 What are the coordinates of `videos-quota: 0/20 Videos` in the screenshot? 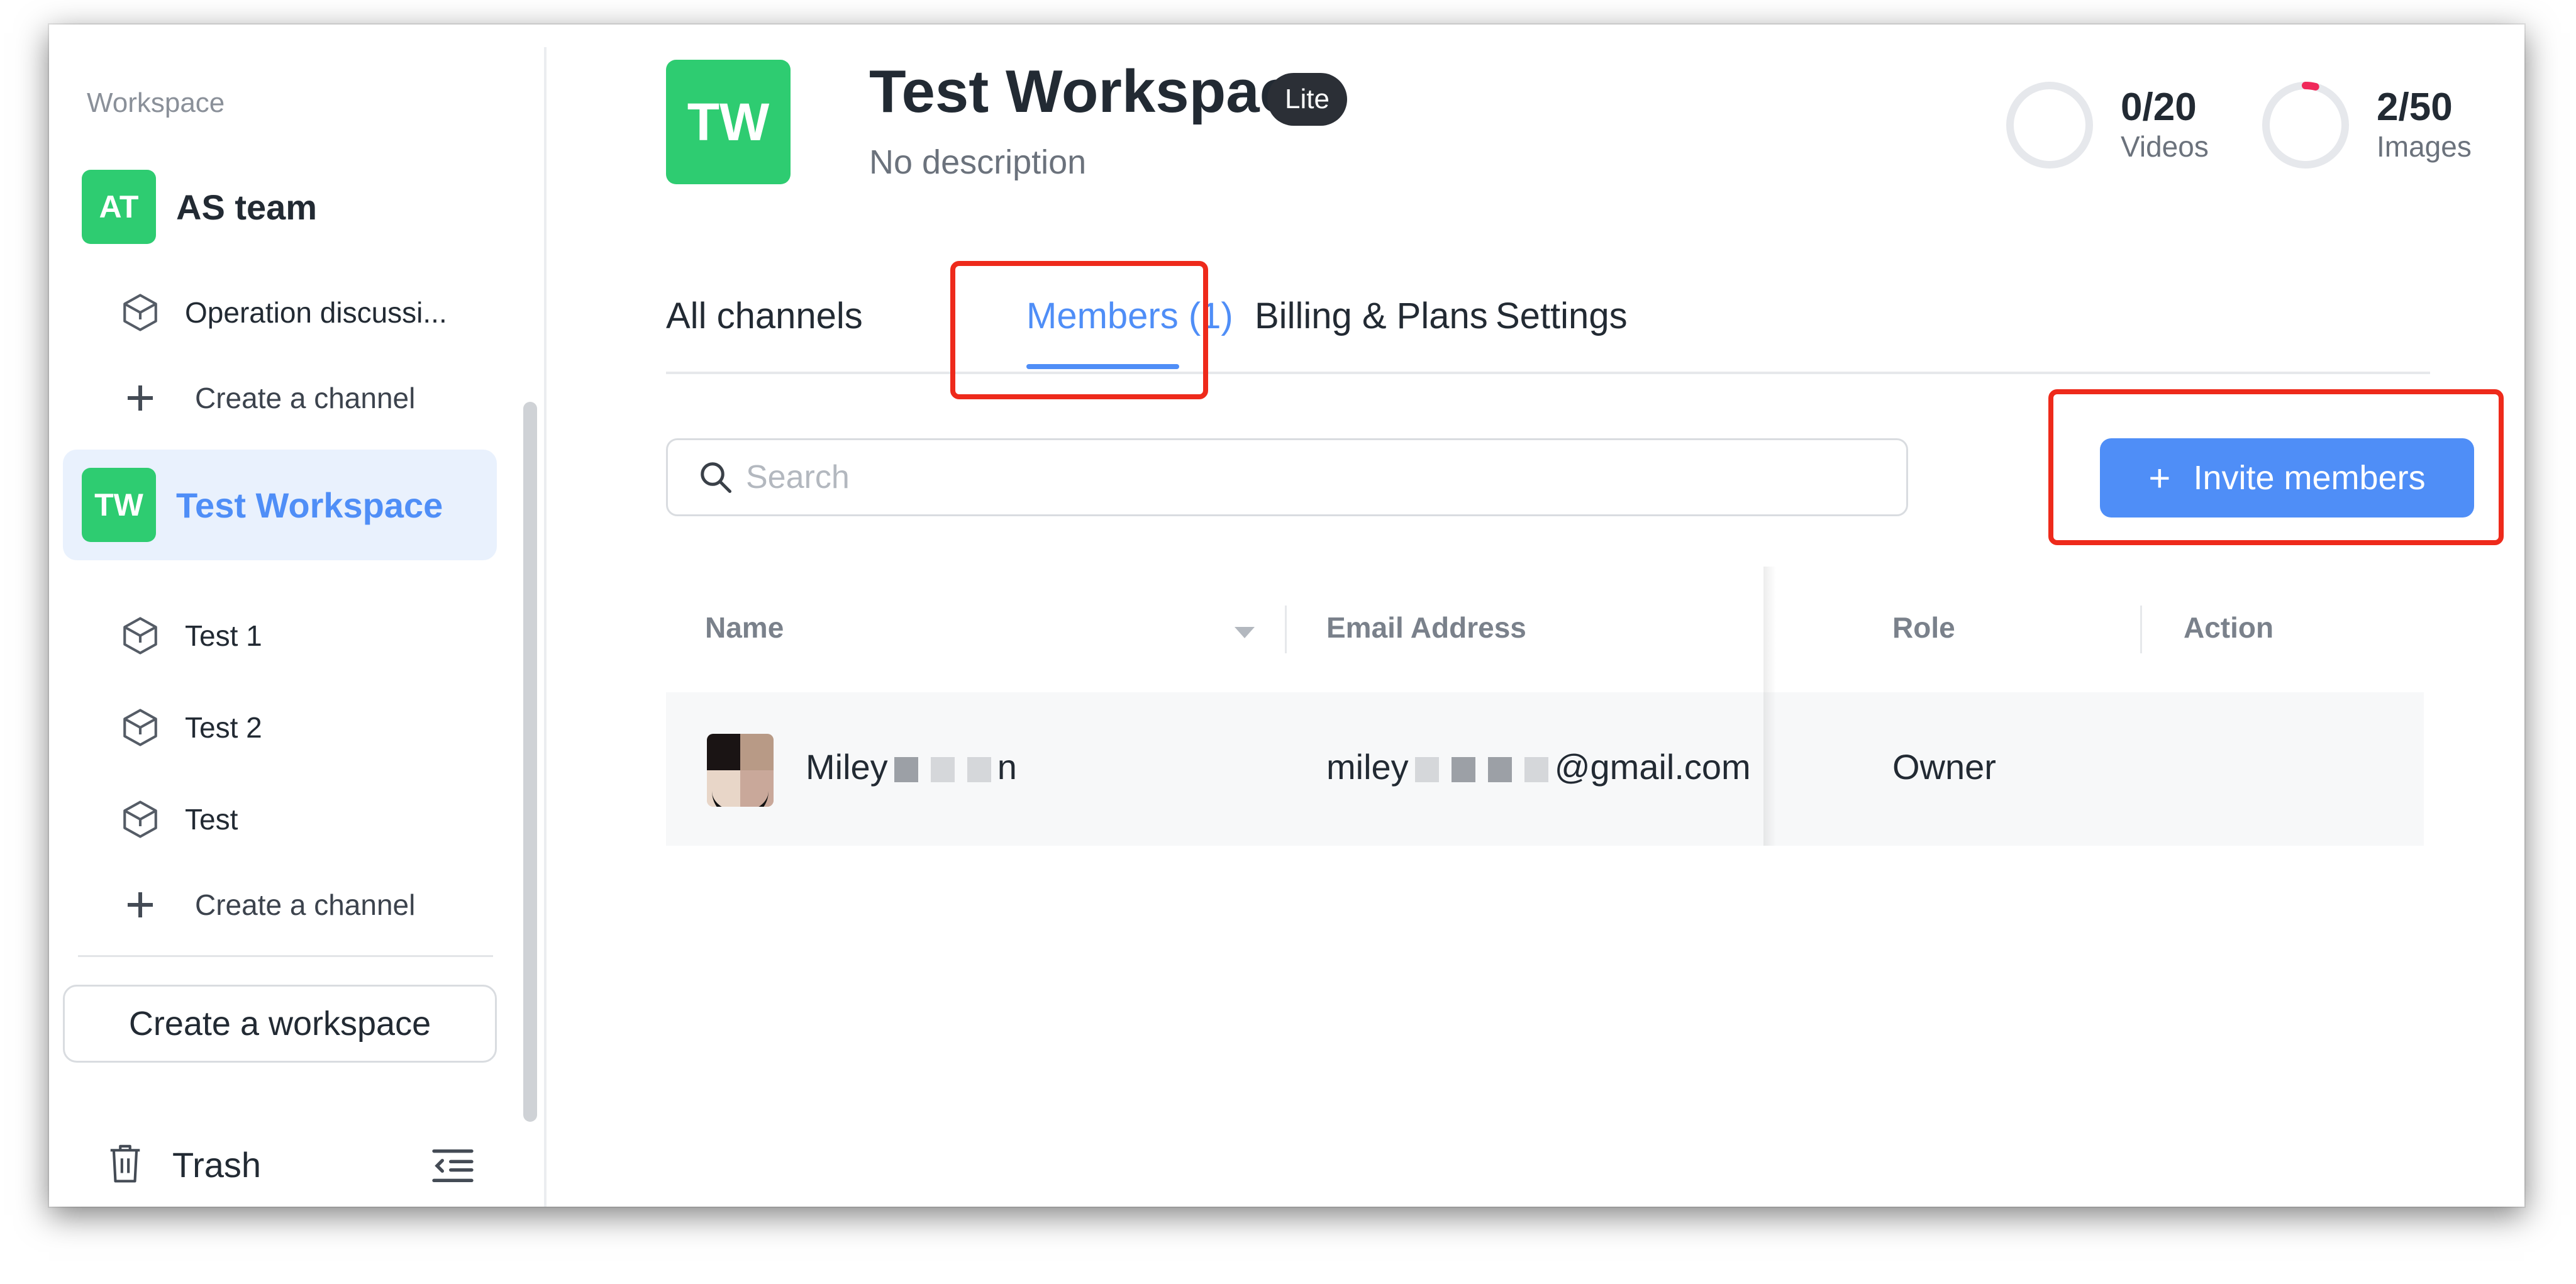 It's located at (2105, 125).